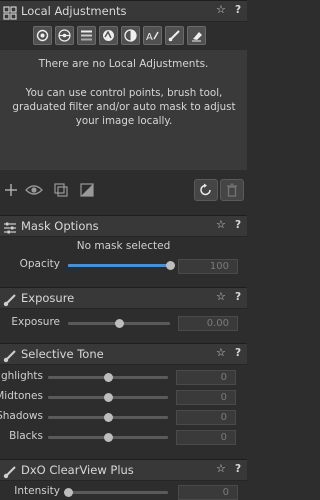 Image resolution: width=320 pixels, height=500 pixels. I want to click on highlights-value-field: 0, so click(206, 377).